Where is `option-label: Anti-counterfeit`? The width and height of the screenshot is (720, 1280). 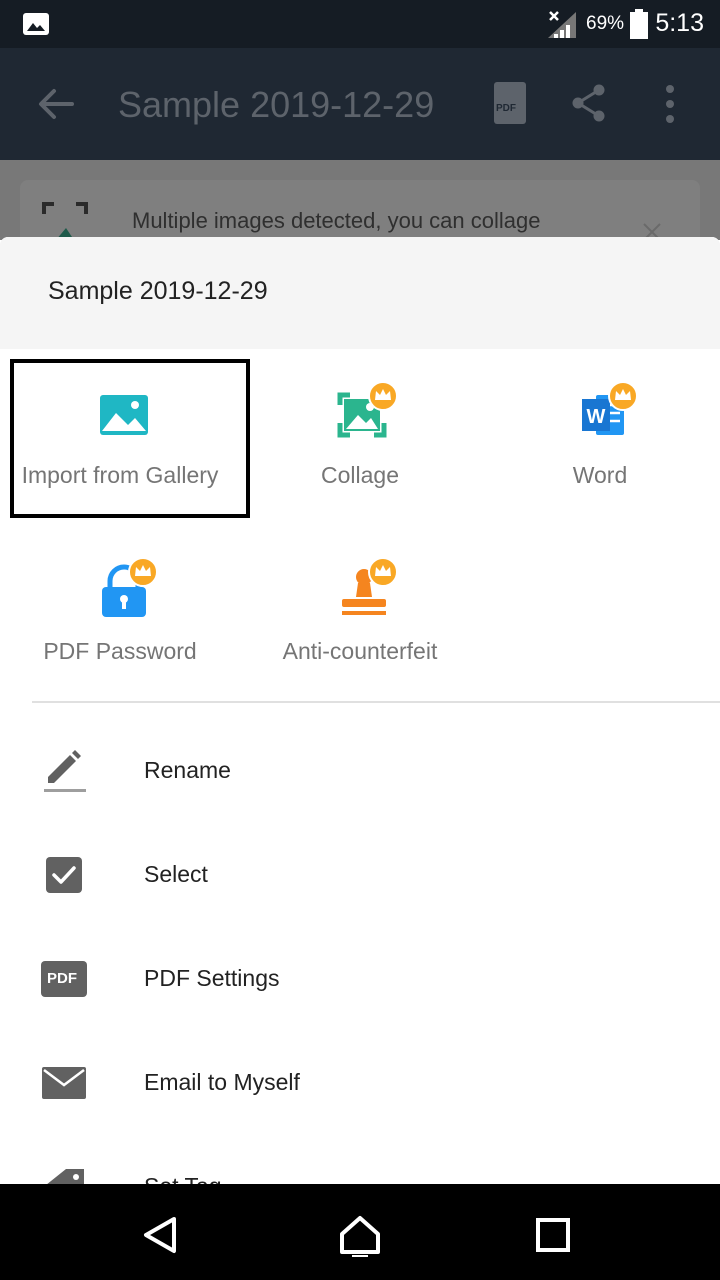 option-label: Anti-counterfeit is located at coordinates (360, 651).